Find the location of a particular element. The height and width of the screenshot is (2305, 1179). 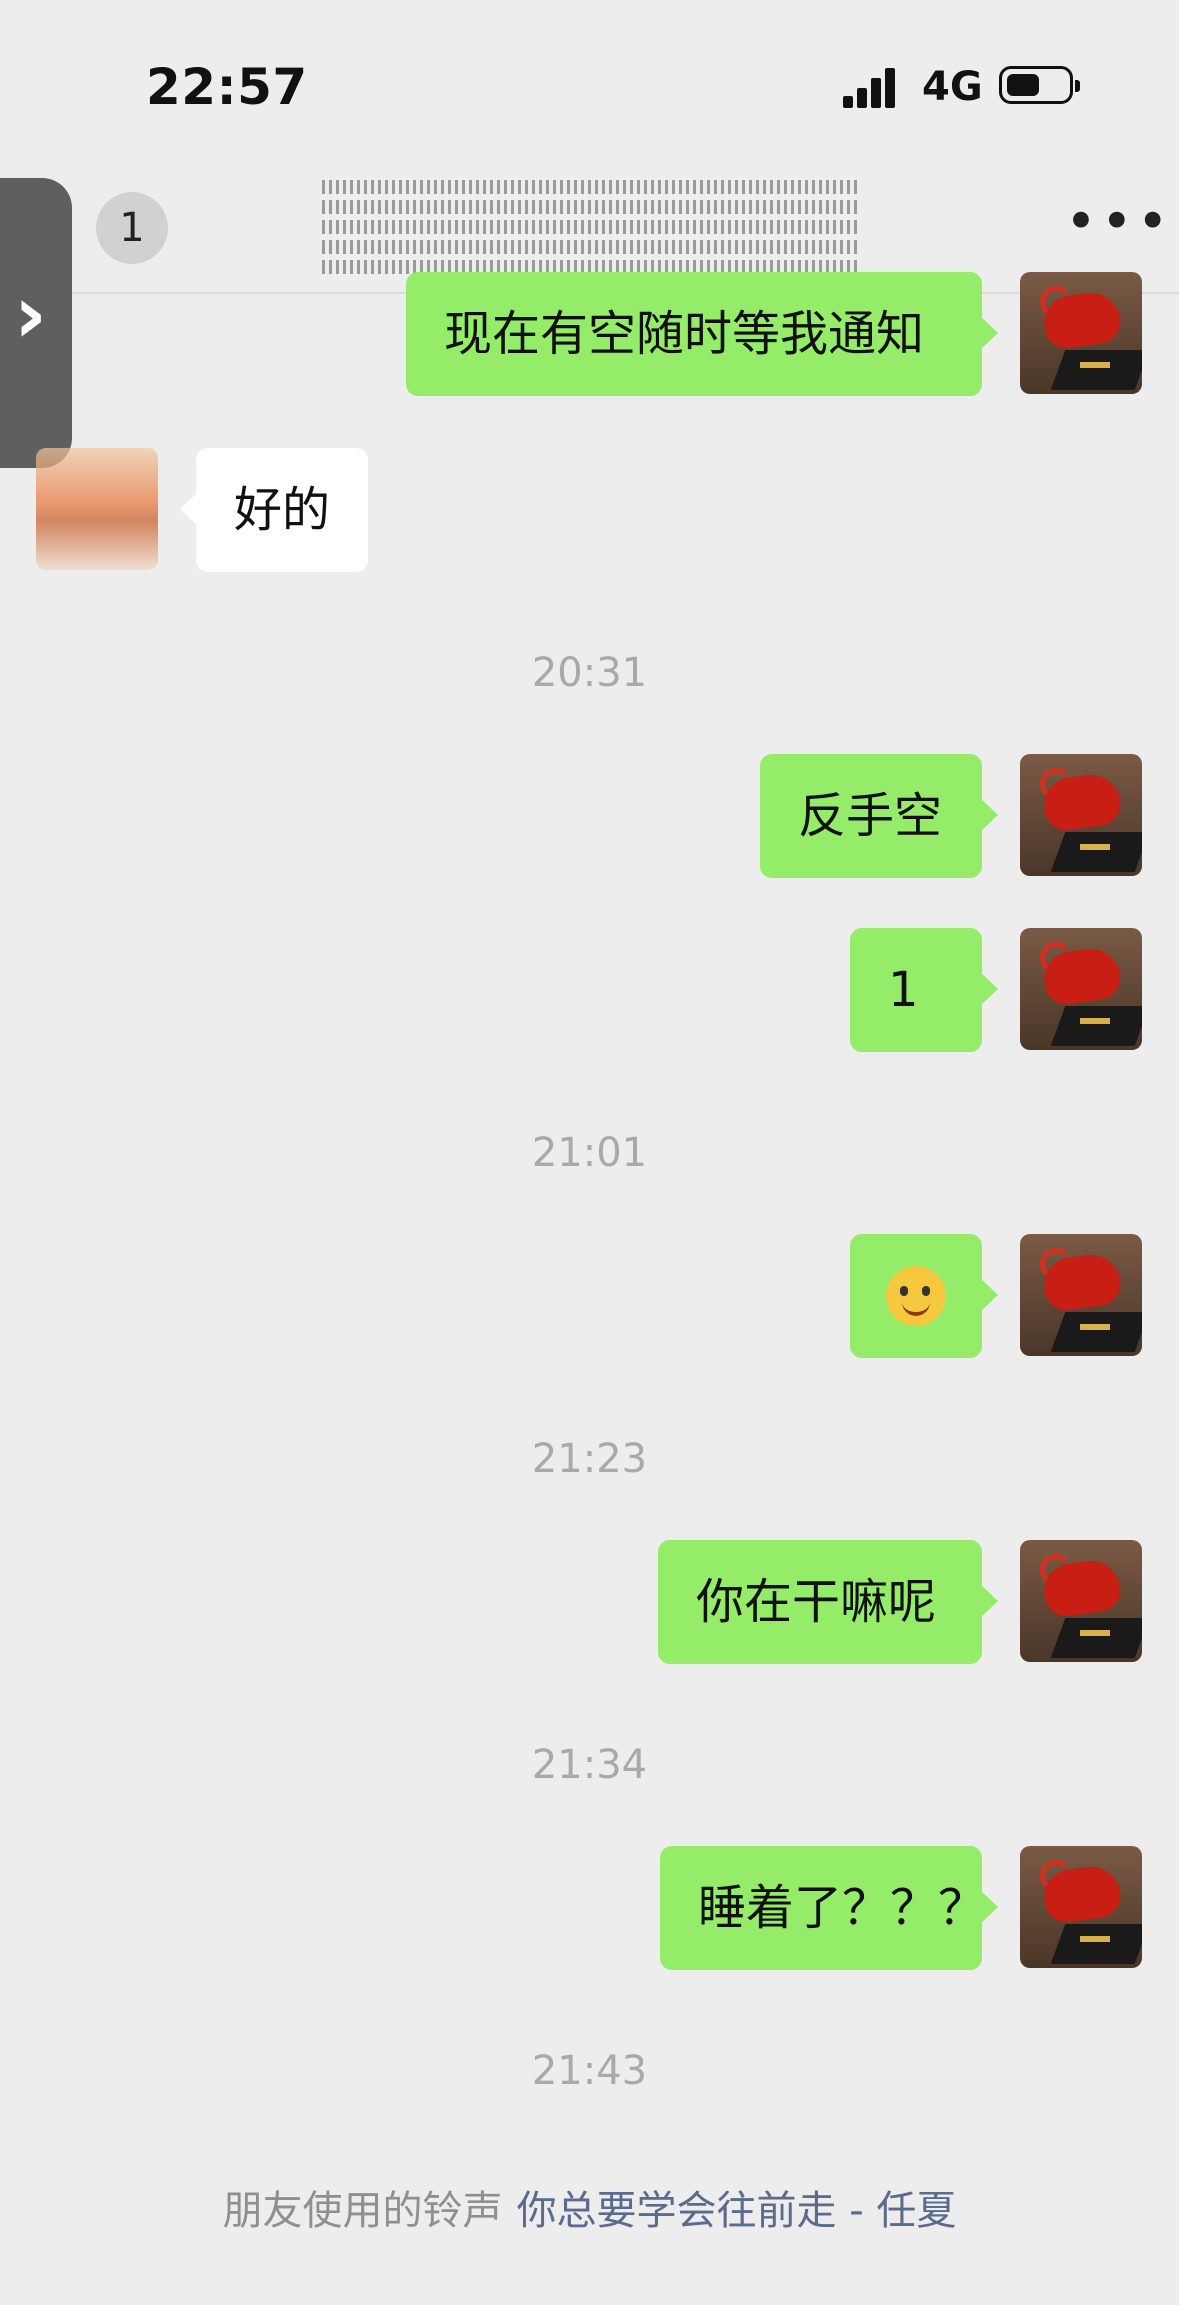

status-time: 22:57 is located at coordinates (227, 87).